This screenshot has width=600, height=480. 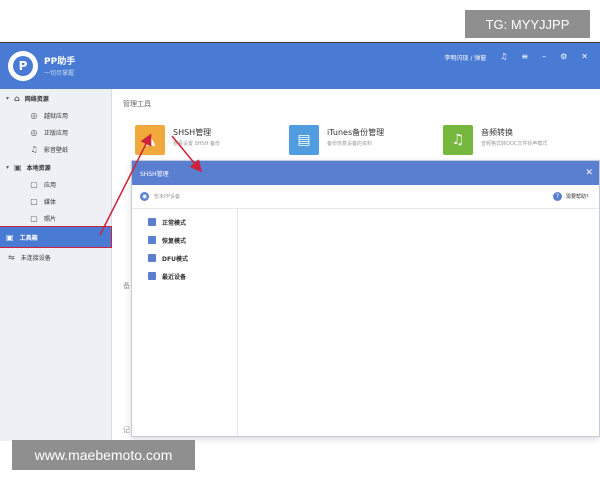 What do you see at coordinates (167, 197) in the screenshot?
I see `device-status-text: 暂未PP设备` at bounding box center [167, 197].